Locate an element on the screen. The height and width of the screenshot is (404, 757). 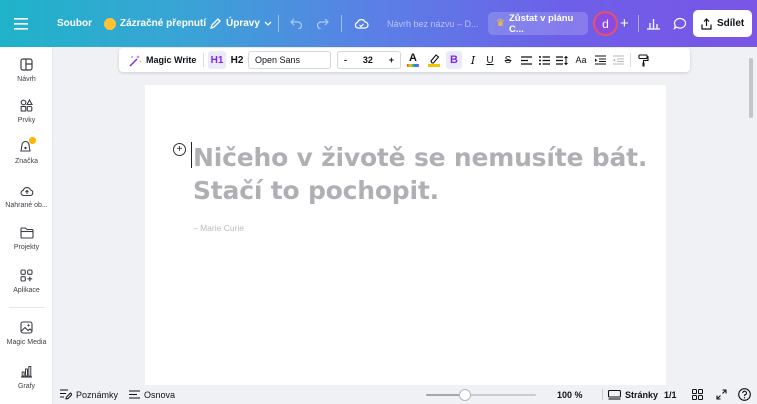
share-button: Sdílet is located at coordinates (722, 23).